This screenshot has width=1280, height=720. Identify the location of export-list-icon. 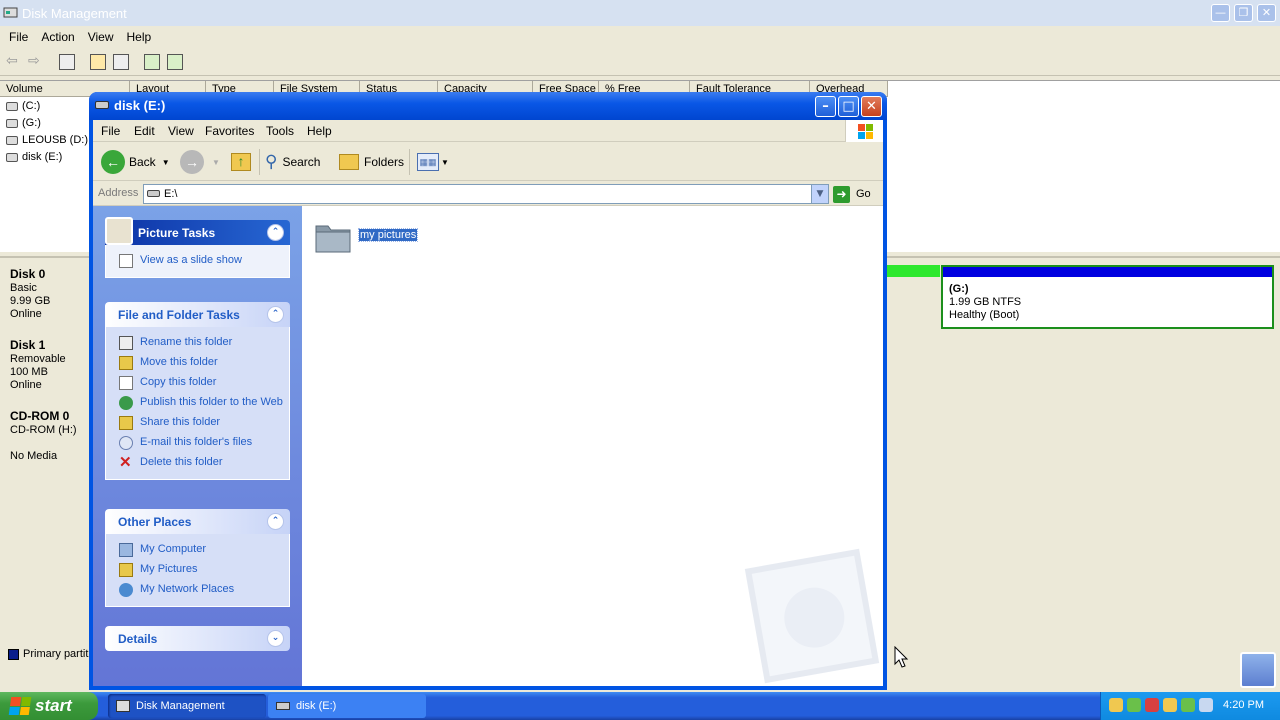
(121, 62).